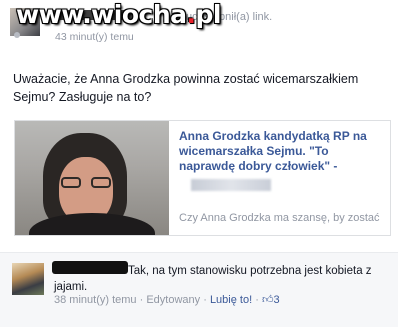  What do you see at coordinates (231, 185) in the screenshot?
I see `link-source-redacted` at bounding box center [231, 185].